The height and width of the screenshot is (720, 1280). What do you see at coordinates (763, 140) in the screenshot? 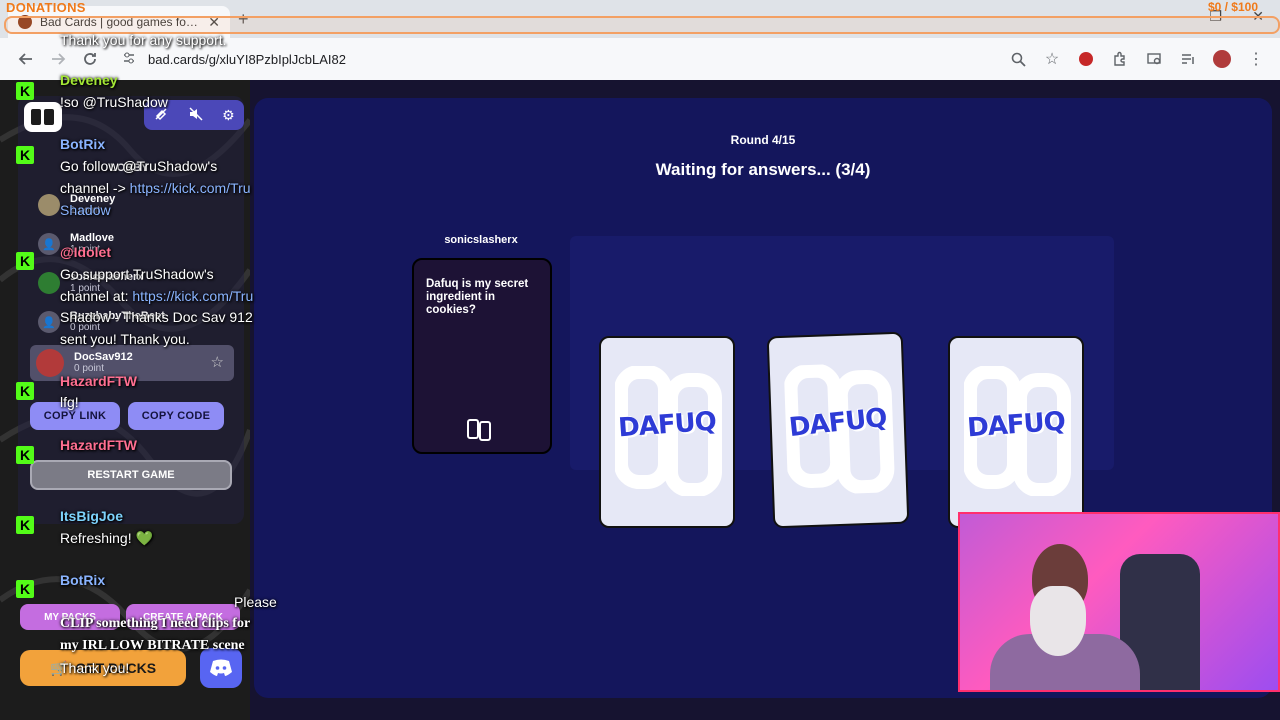
I see `round-indicator: Round 4/15` at bounding box center [763, 140].